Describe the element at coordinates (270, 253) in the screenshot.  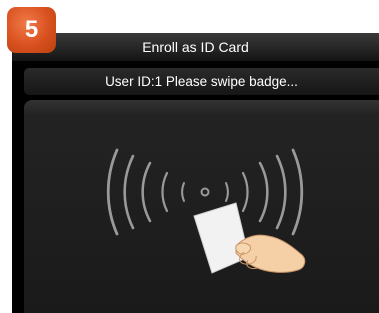
I see `hand-icon` at that location.